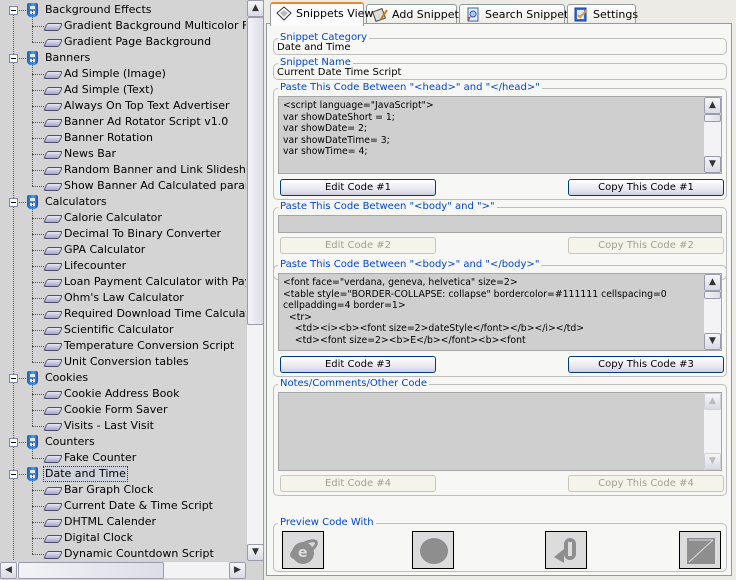 This screenshot has height=580, width=736. Describe the element at coordinates (700, 550) in the screenshot. I see `preview-other-browser-button` at that location.